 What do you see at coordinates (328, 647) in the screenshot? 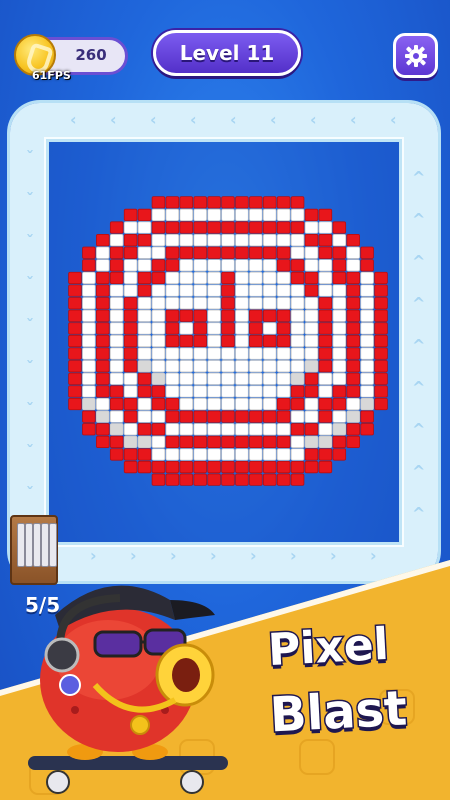
I see `promo-title-line1: Pixel` at bounding box center [328, 647].